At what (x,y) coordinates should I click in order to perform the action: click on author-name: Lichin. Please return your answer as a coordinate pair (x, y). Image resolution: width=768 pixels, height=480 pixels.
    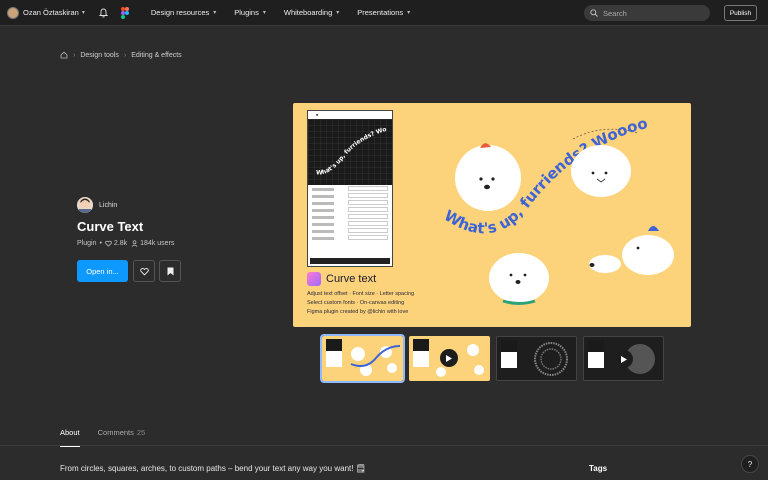
    Looking at the image, I should click on (108, 205).